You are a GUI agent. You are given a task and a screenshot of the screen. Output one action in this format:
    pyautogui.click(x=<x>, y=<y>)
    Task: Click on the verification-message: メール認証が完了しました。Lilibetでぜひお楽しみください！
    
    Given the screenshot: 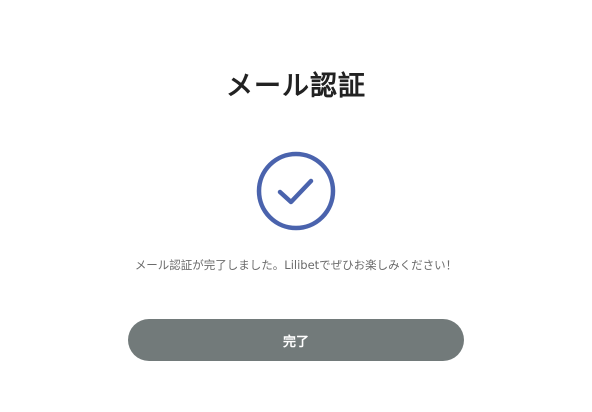 What is the action you would take?
    pyautogui.click(x=296, y=265)
    